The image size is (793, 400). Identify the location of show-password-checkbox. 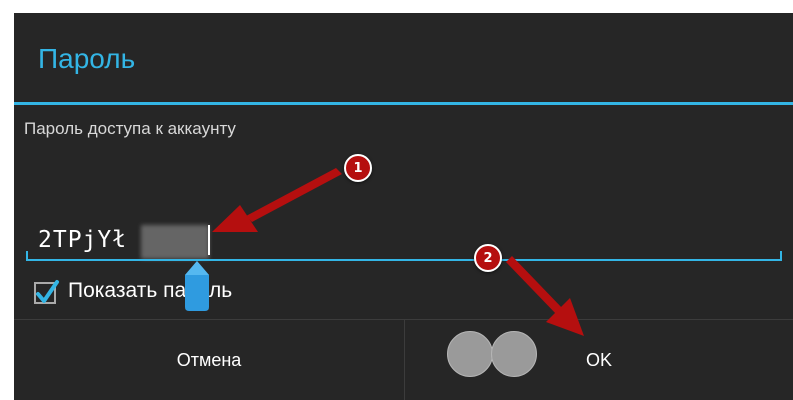
(46, 292).